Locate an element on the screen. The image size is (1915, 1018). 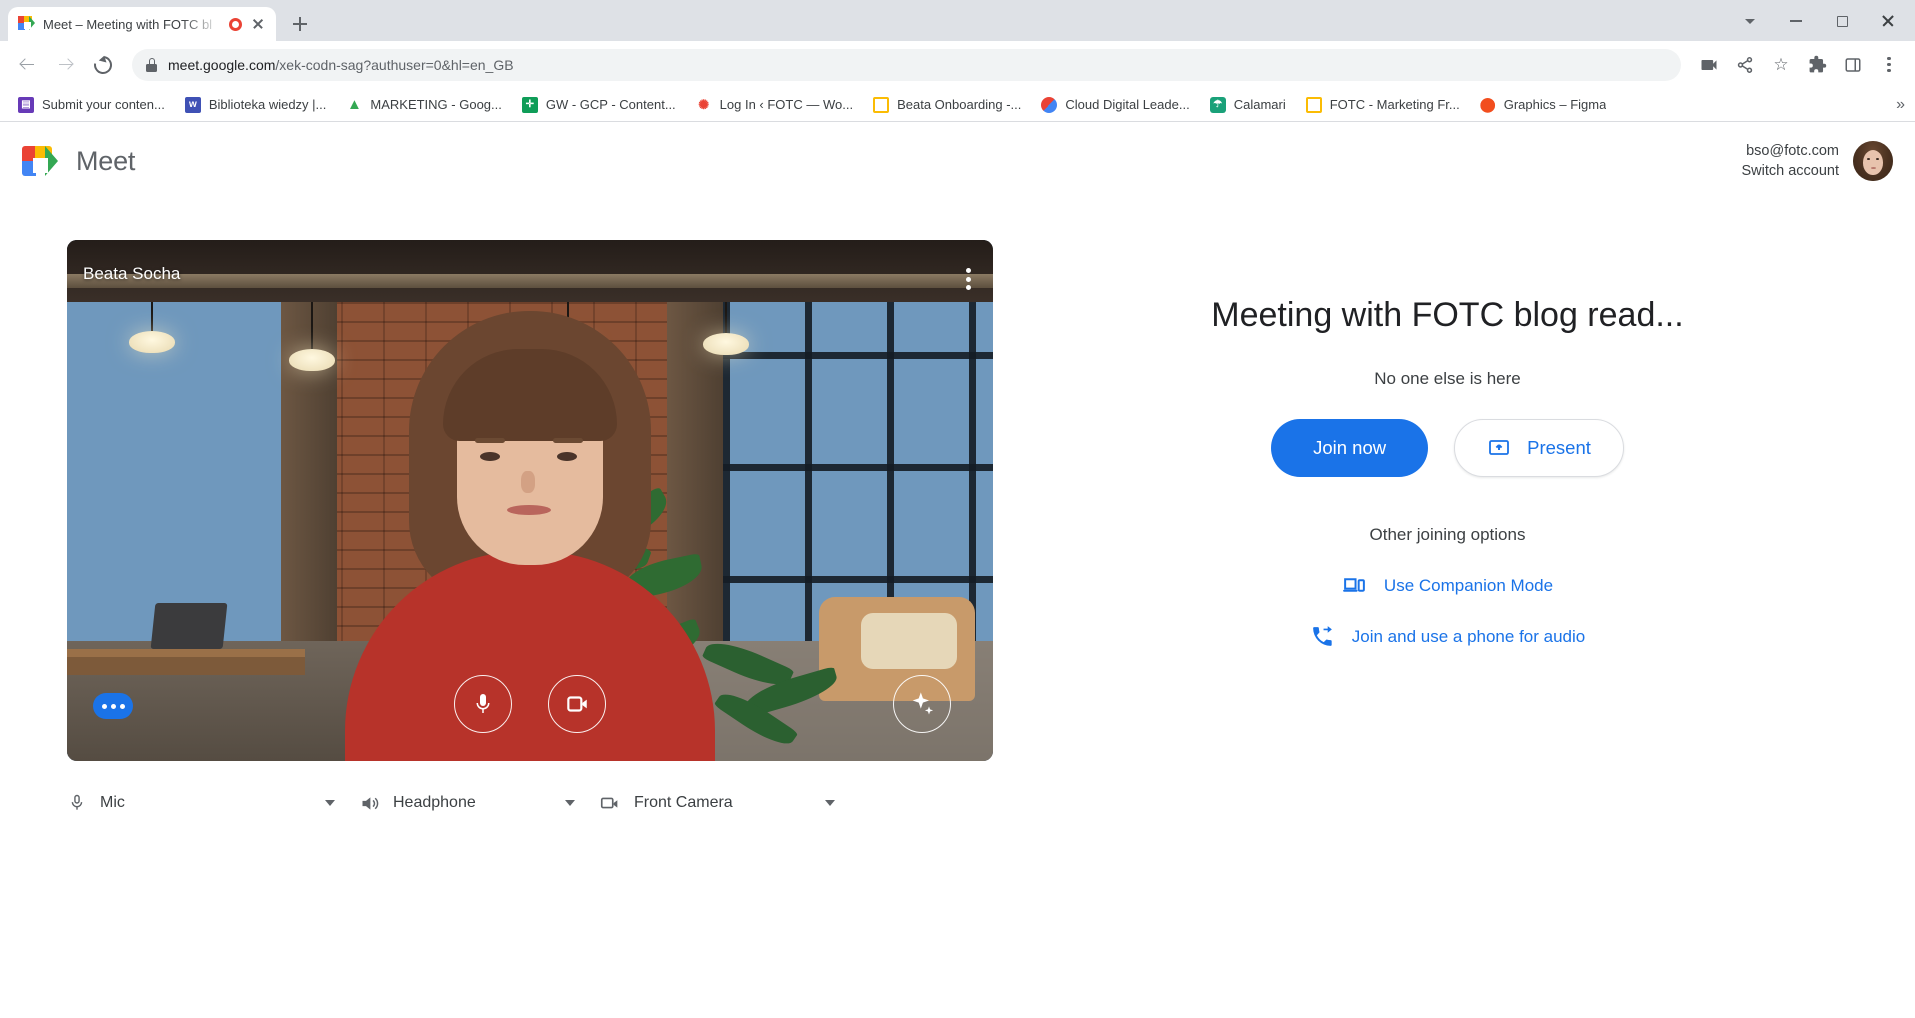
bookmark-item: ⬤ Graphics – Figma is located at coordinates (1543, 105).